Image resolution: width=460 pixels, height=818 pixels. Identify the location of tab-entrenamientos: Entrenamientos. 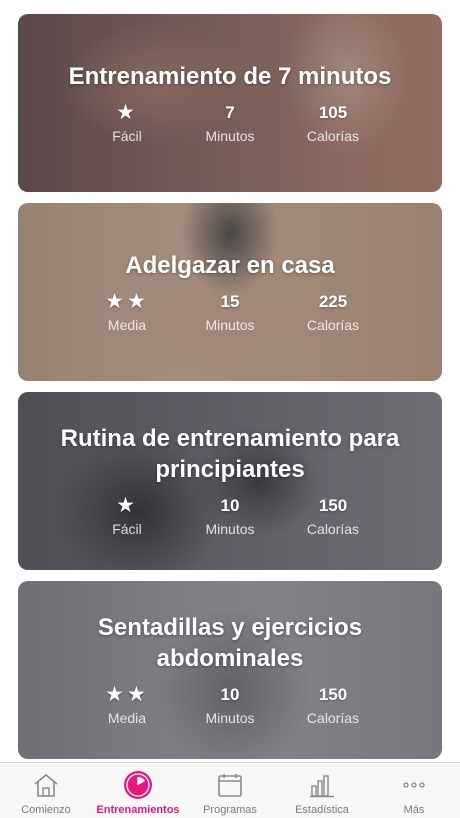
(138, 790).